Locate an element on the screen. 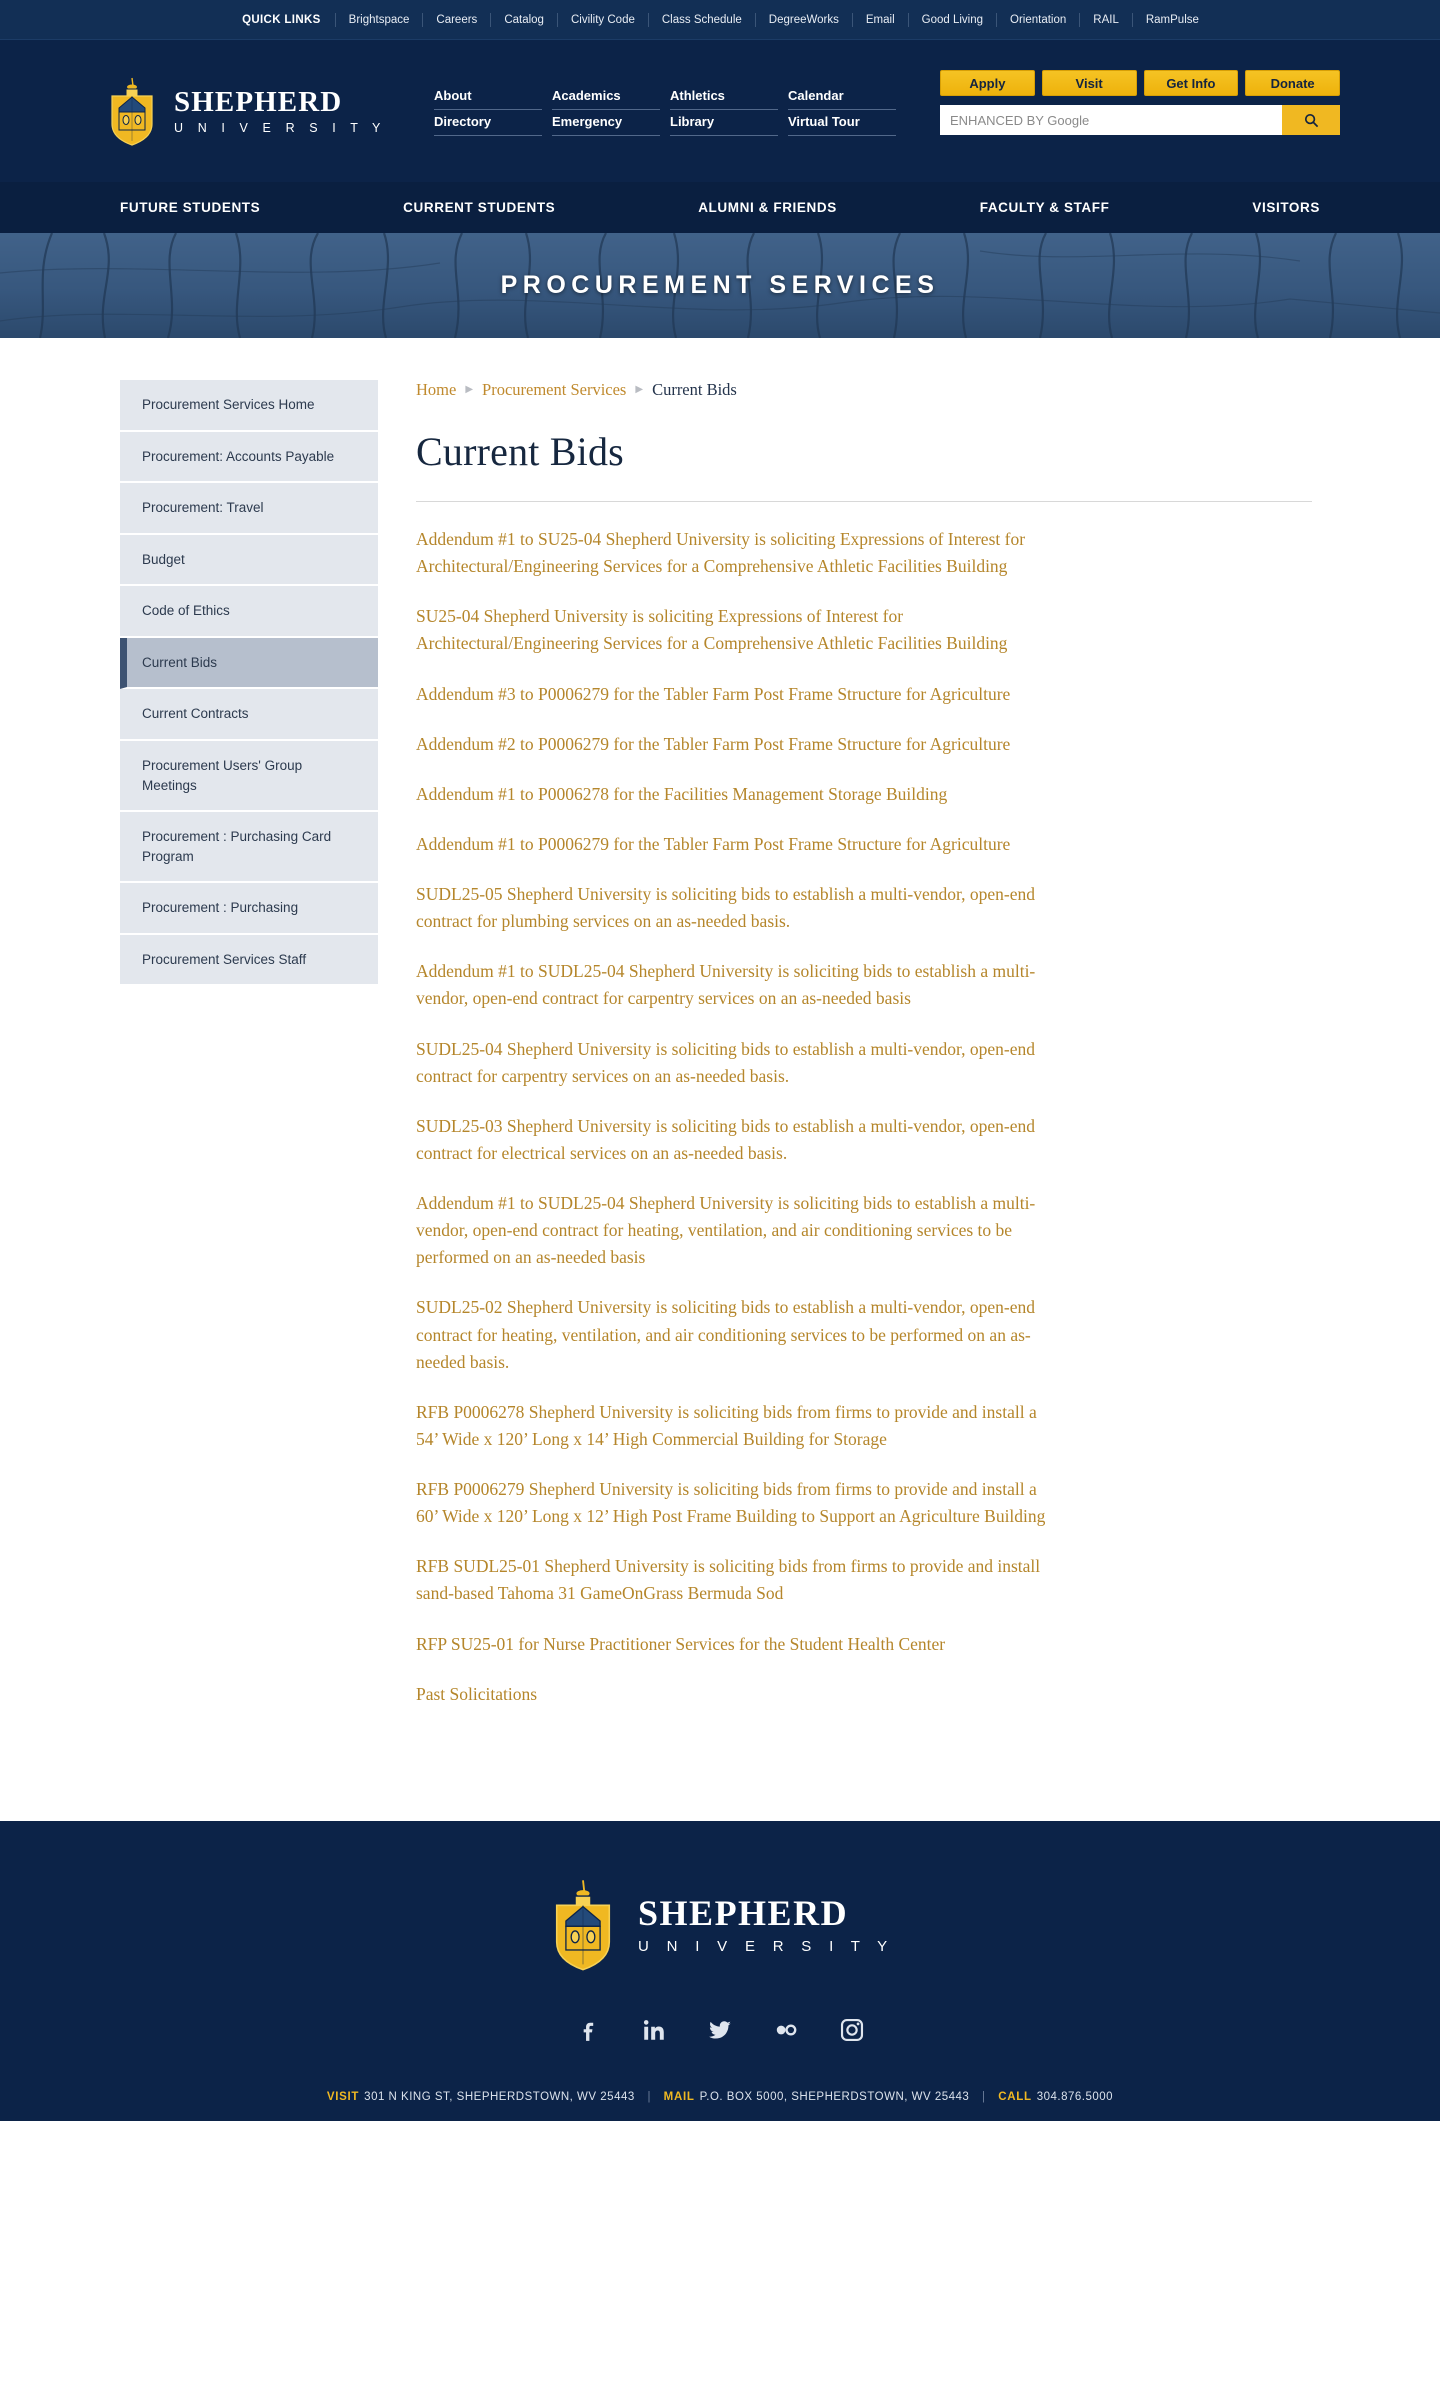 The image size is (1440, 2396). quick-link-careers: Careers is located at coordinates (457, 19).